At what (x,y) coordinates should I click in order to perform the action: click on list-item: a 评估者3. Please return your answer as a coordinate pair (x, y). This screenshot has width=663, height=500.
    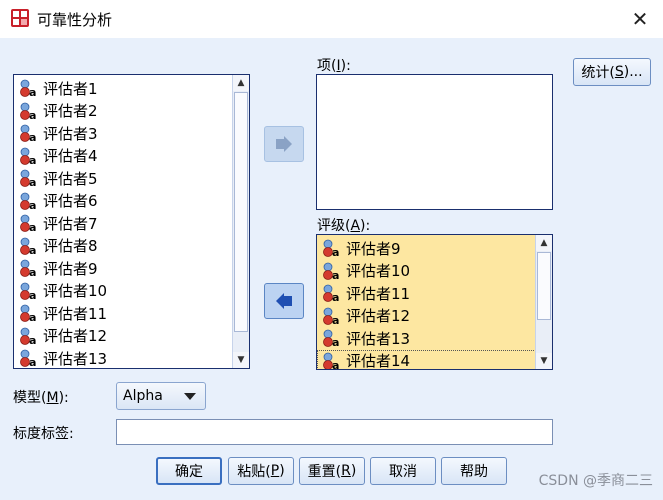
    Looking at the image, I should click on (131, 133).